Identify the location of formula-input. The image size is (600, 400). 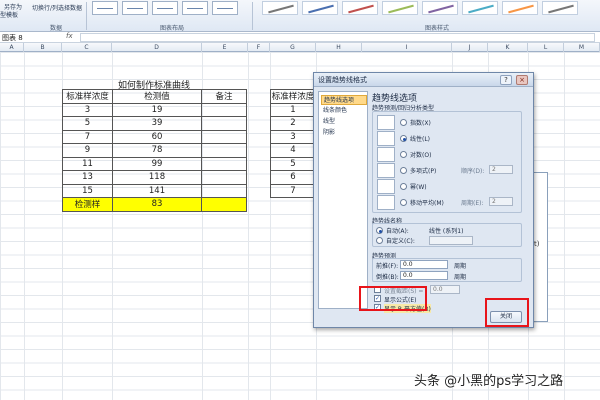
(337, 37).